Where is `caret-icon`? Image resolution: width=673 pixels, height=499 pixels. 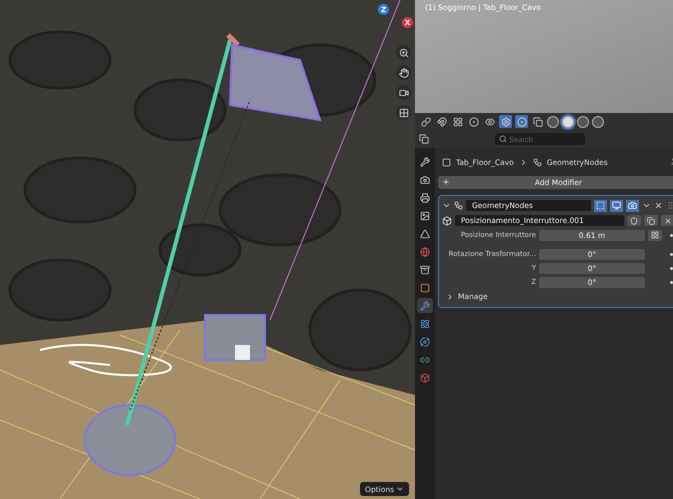 caret-icon is located at coordinates (400, 489).